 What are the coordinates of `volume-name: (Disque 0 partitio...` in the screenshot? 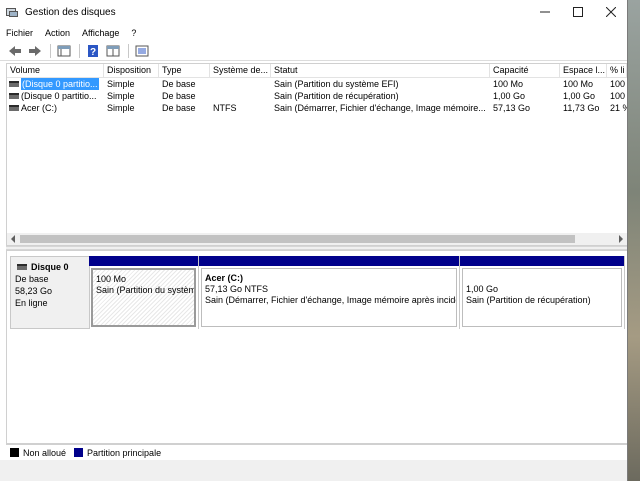 It's located at (60, 84).